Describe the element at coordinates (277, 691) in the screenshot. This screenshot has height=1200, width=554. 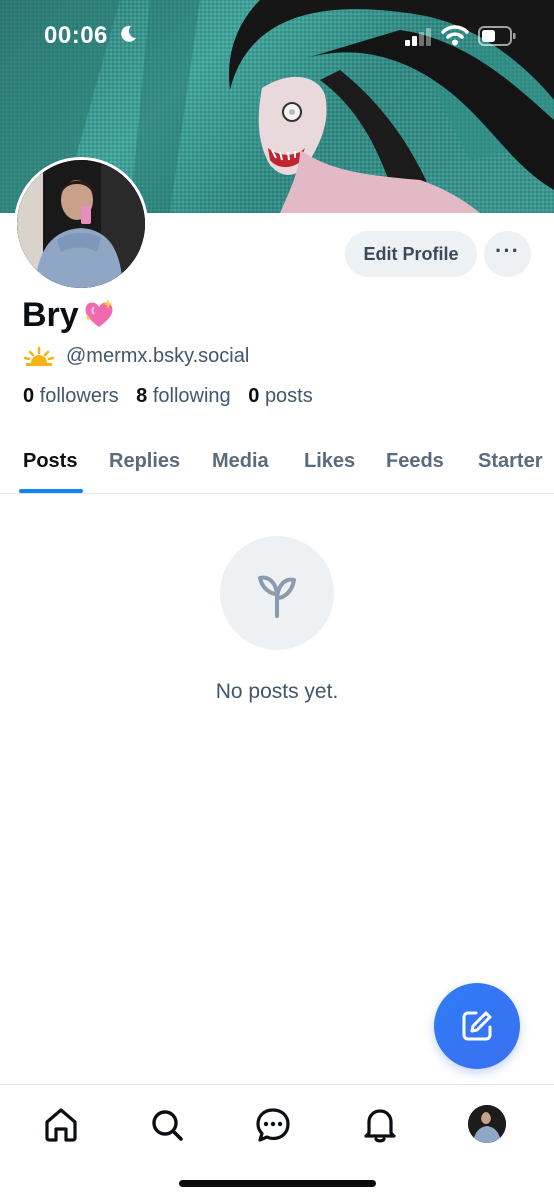
I see `empty-state-message: No posts yet.` at that location.